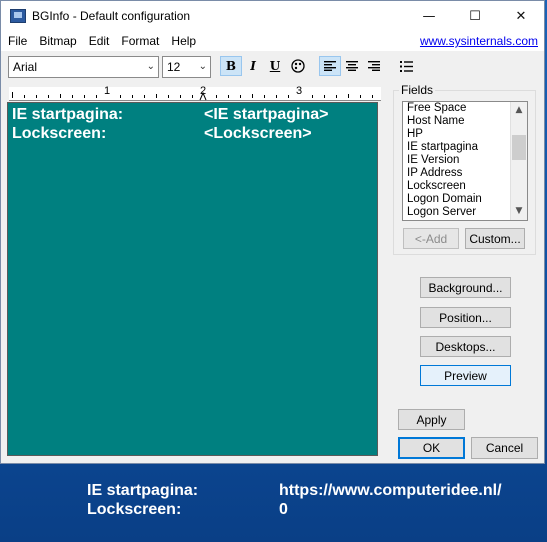  What do you see at coordinates (283, 509) in the screenshot?
I see `desktop-value: 0` at bounding box center [283, 509].